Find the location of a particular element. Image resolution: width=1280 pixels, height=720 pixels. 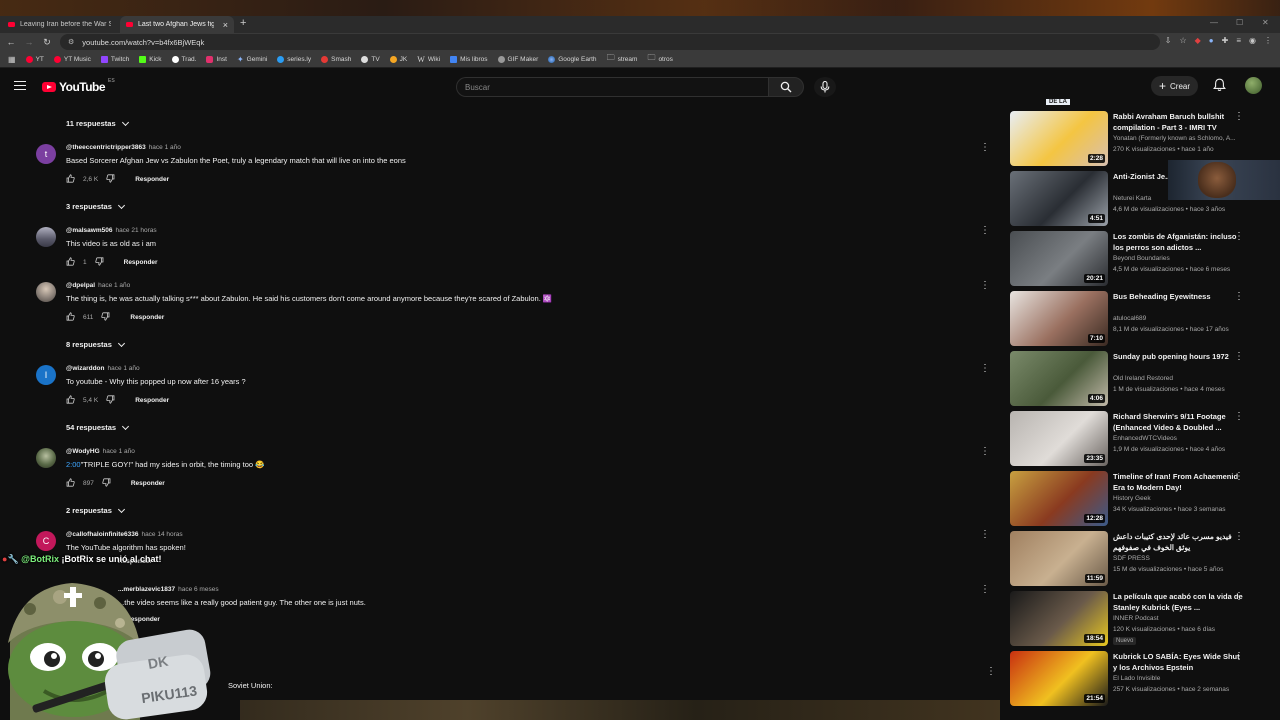

bookmark-twitch: Twitch is located at coordinates (114, 59).